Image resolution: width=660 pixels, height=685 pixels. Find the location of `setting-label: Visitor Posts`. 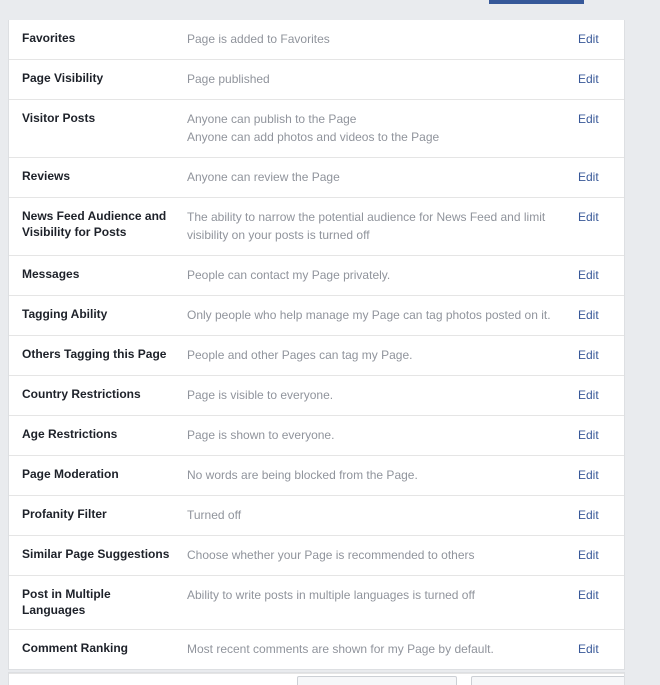

setting-label: Visitor Posts is located at coordinates (59, 118).